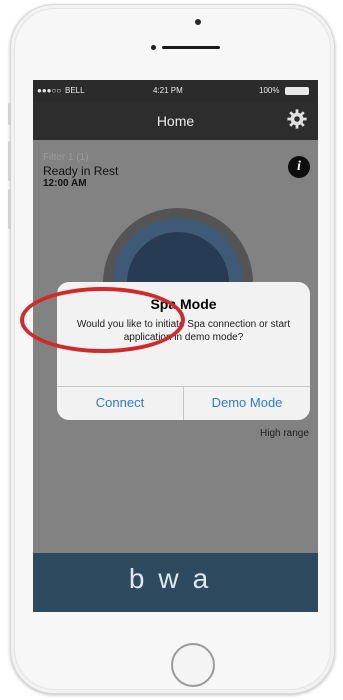 This screenshot has height=700, width=343. What do you see at coordinates (153, 47) in the screenshot?
I see `proximity-sensor` at bounding box center [153, 47].